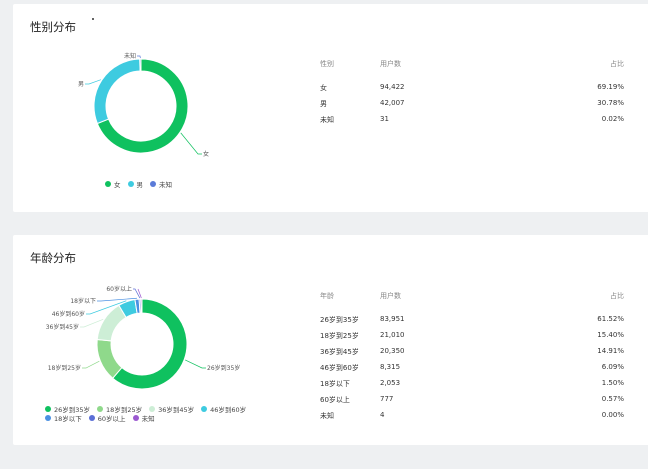 This screenshot has width=648, height=469. Describe the element at coordinates (472, 419) in the screenshot. I see `table-row: 未知 4 0.00%` at that location.